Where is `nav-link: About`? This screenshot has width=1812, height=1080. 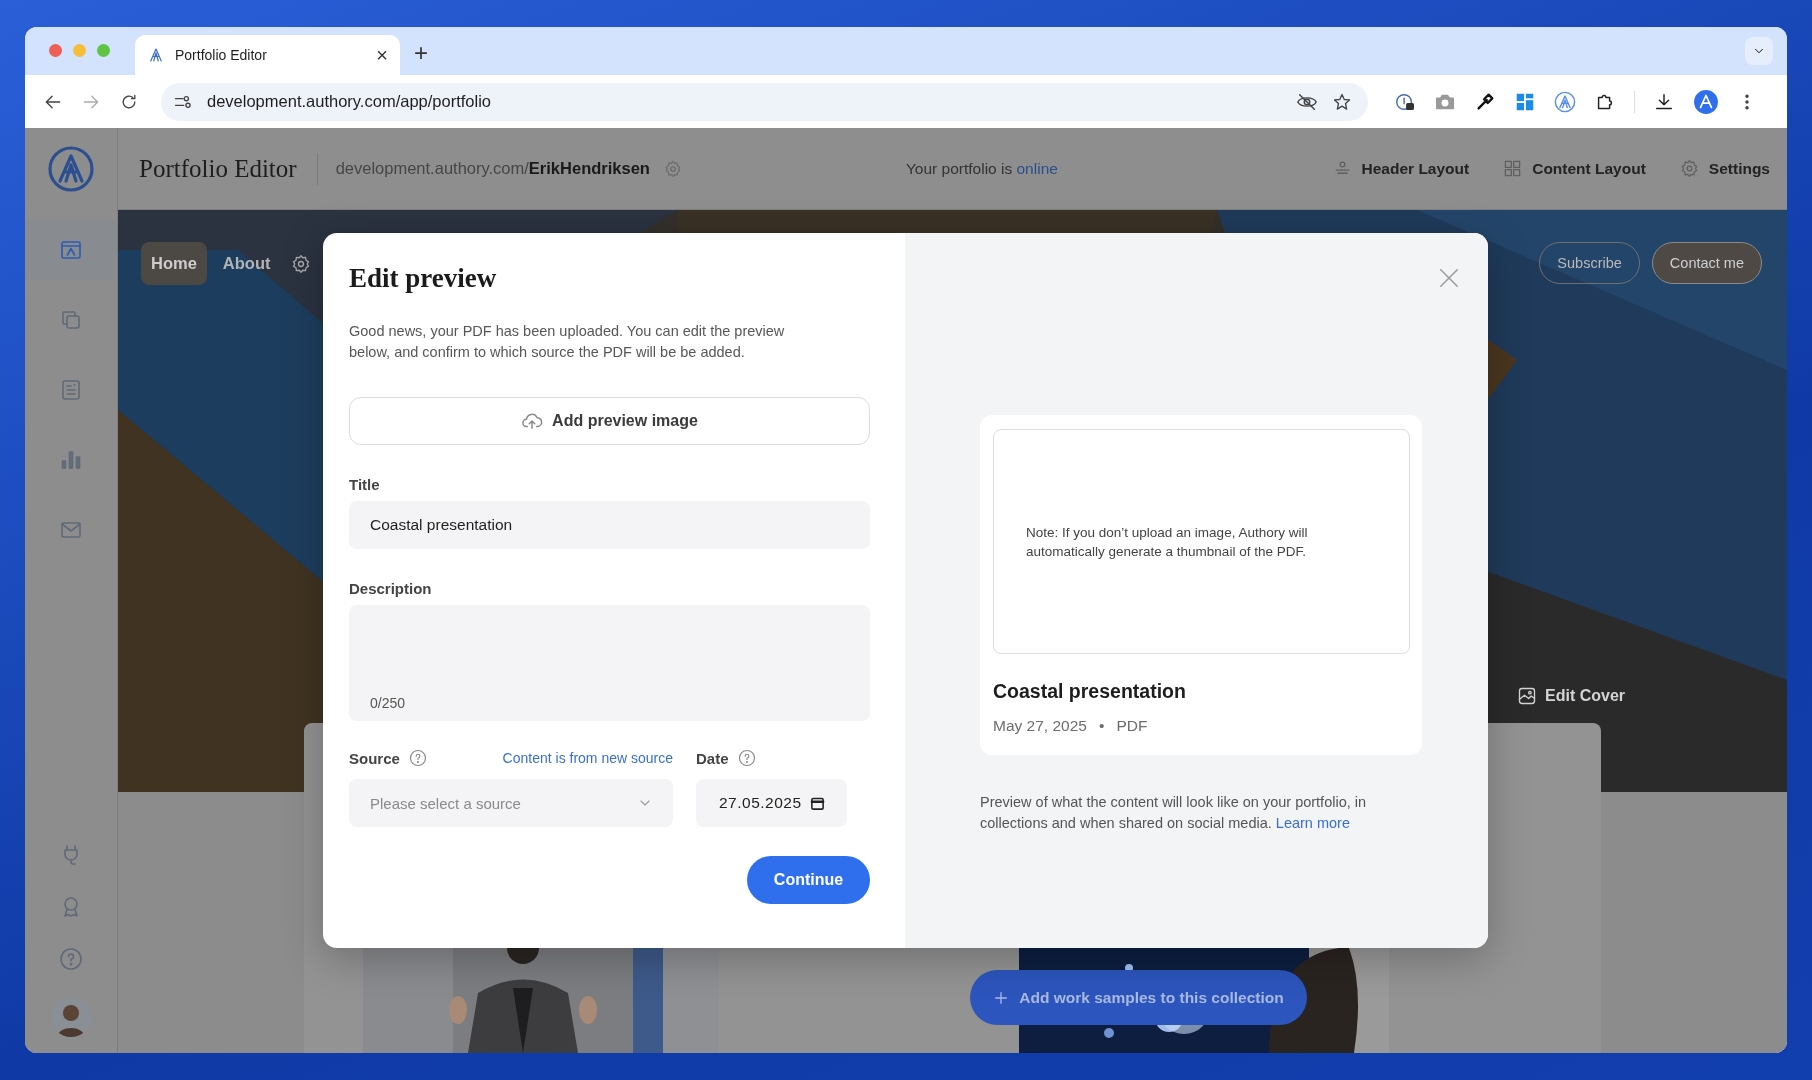
nav-link: About is located at coordinates (246, 263).